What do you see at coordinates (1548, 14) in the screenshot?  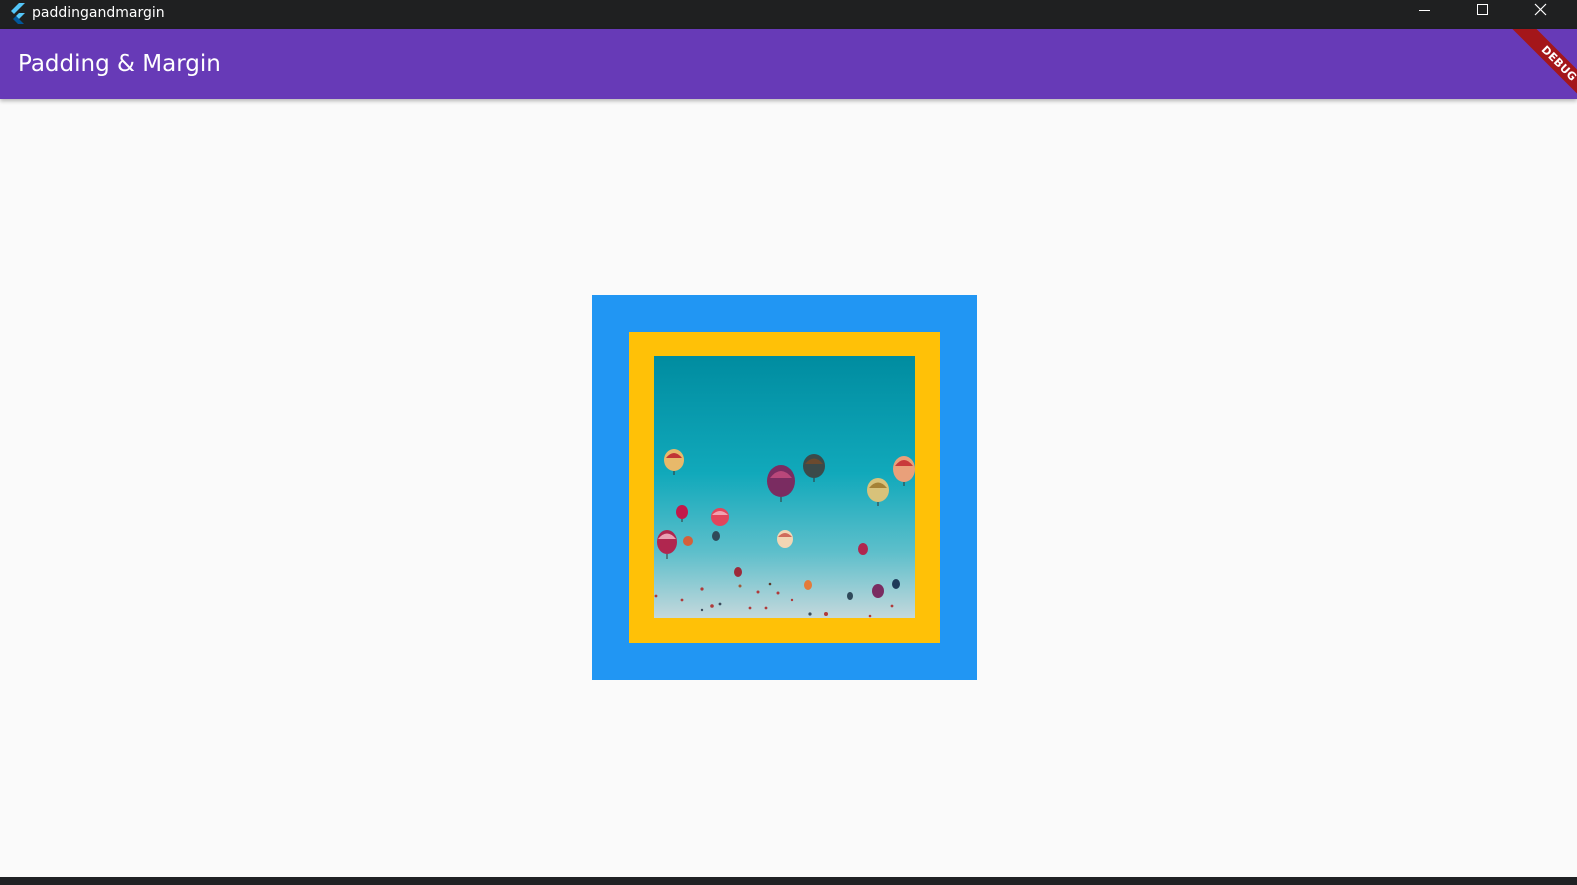 I see `close-button` at bounding box center [1548, 14].